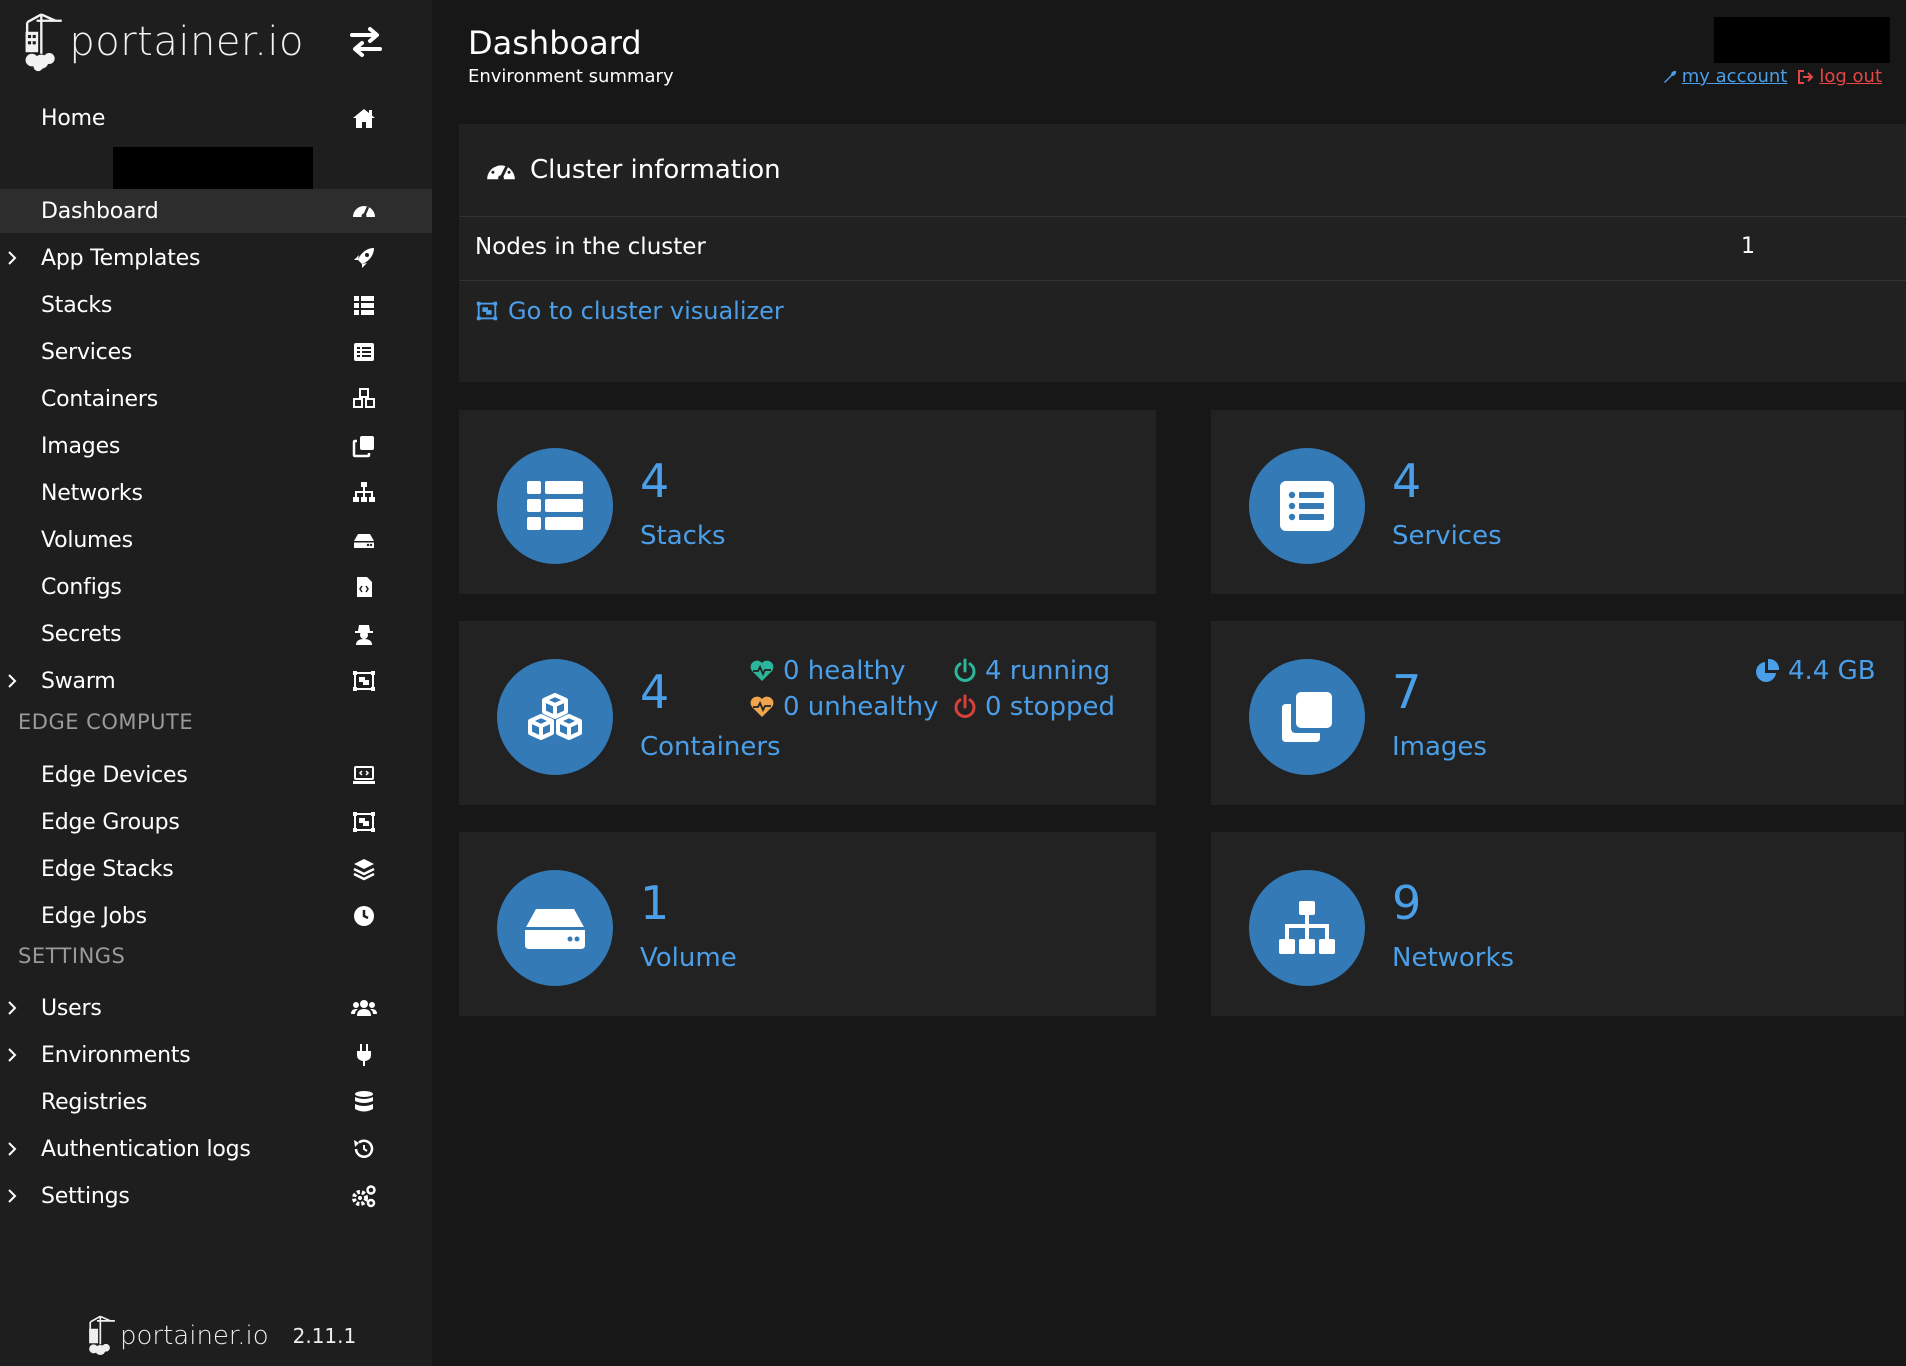 Image resolution: width=1906 pixels, height=1366 pixels. What do you see at coordinates (366, 42) in the screenshot?
I see `exchange-icon` at bounding box center [366, 42].